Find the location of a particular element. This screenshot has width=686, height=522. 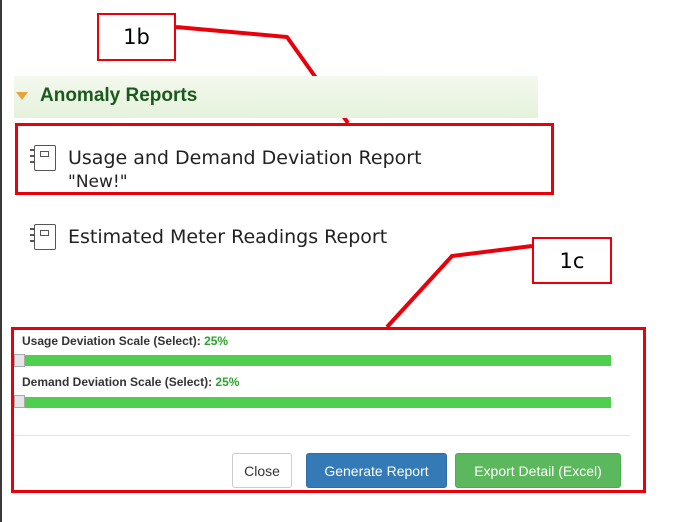

report-icon is located at coordinates (43, 237).